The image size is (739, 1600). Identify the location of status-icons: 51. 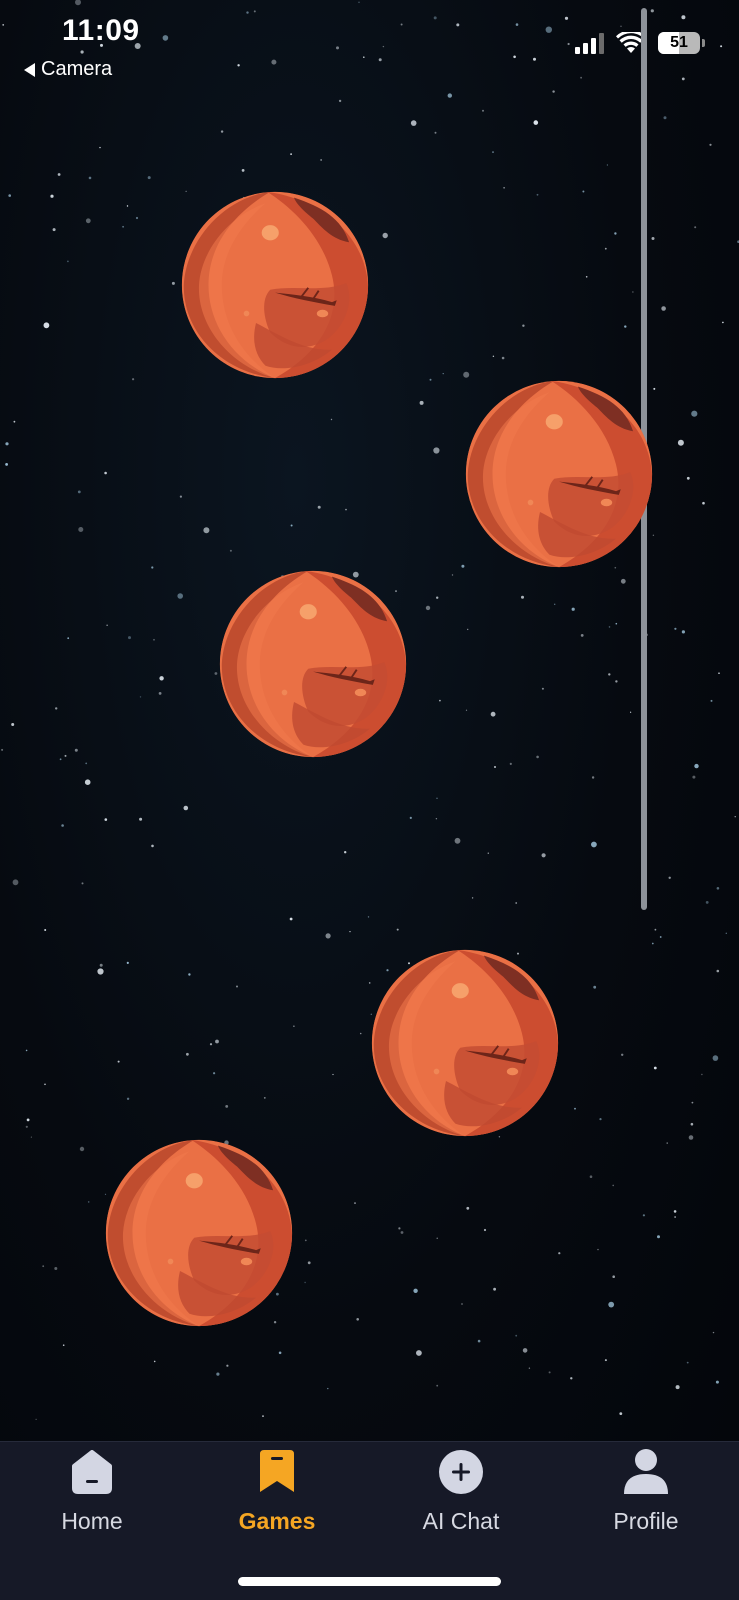
(640, 43).